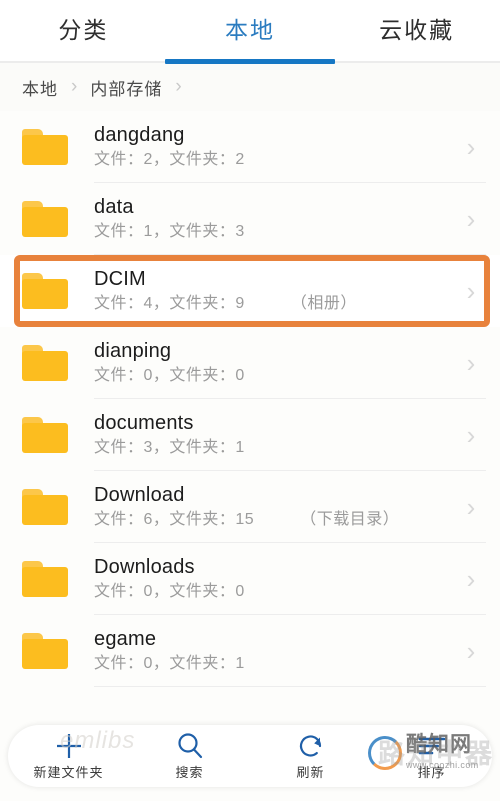  I want to click on list-item: data 文件：1，文件夹：3 ›, so click(250, 219).